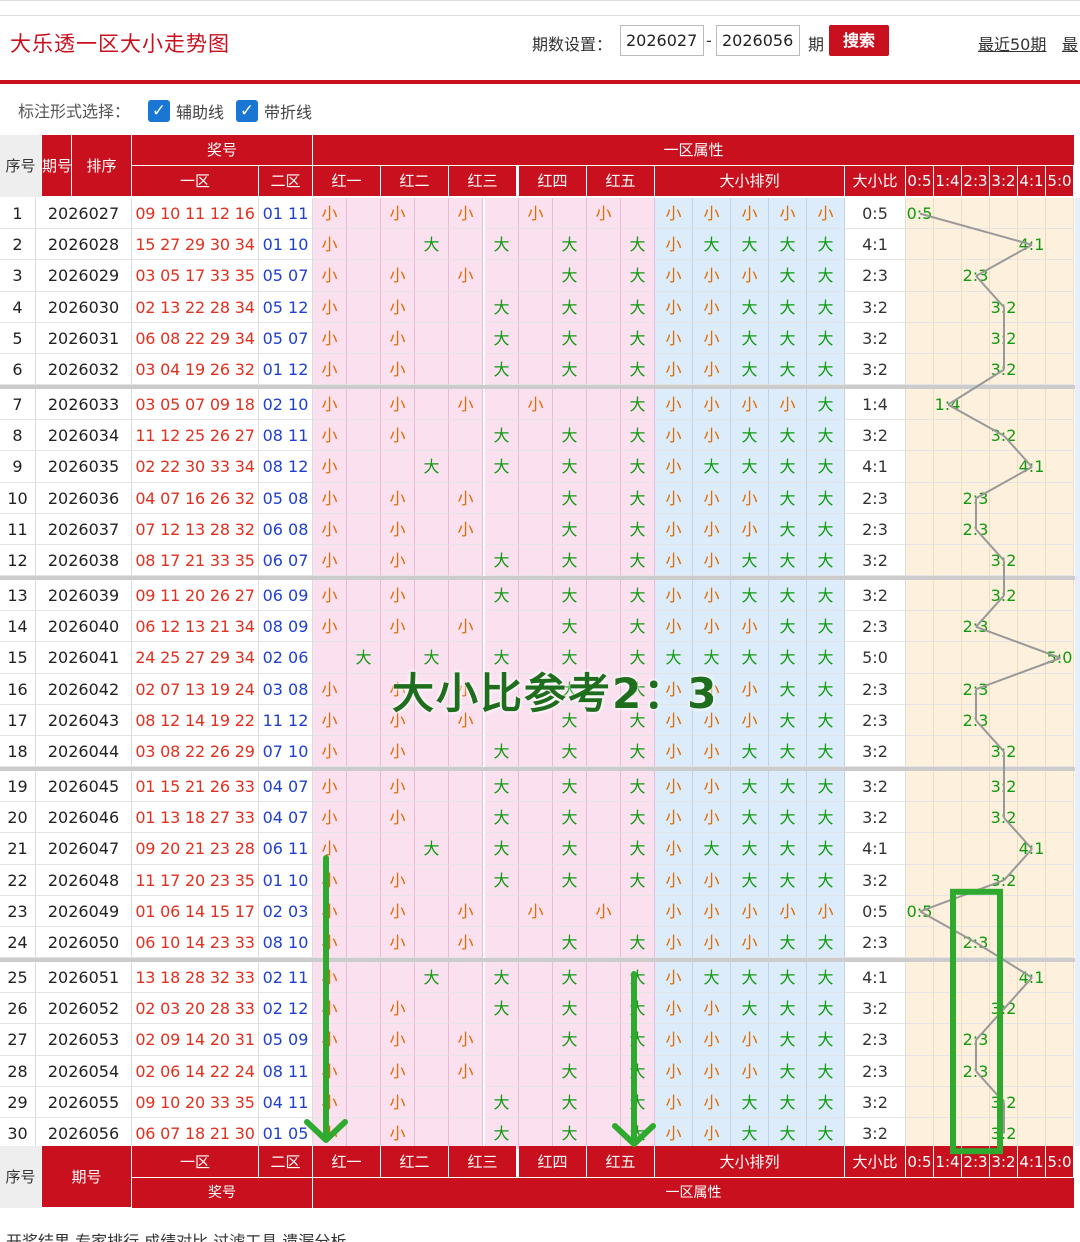  I want to click on ratio-trend-cell: 3:2, so click(1004, 561).